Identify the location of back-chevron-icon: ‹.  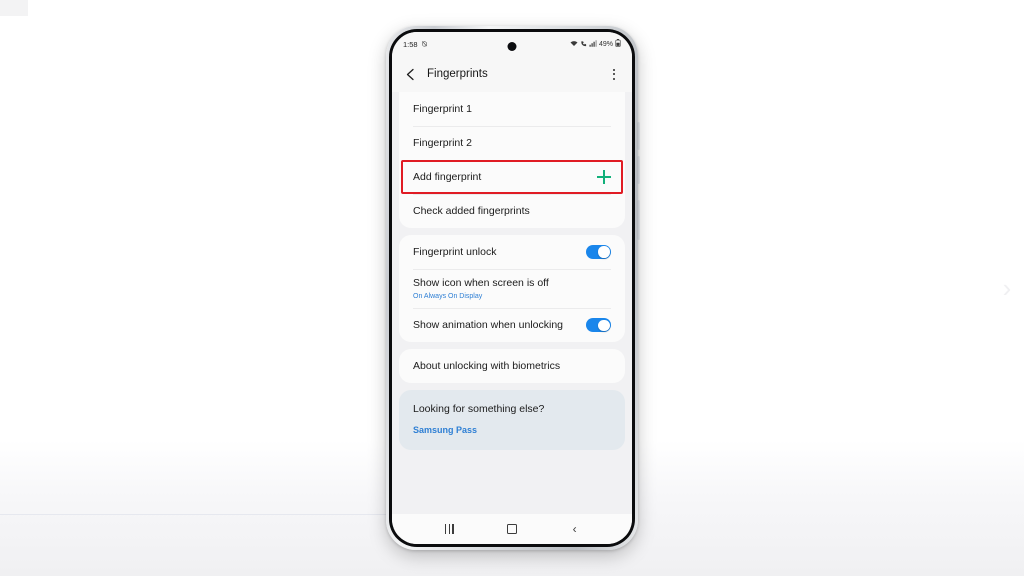
(574, 529).